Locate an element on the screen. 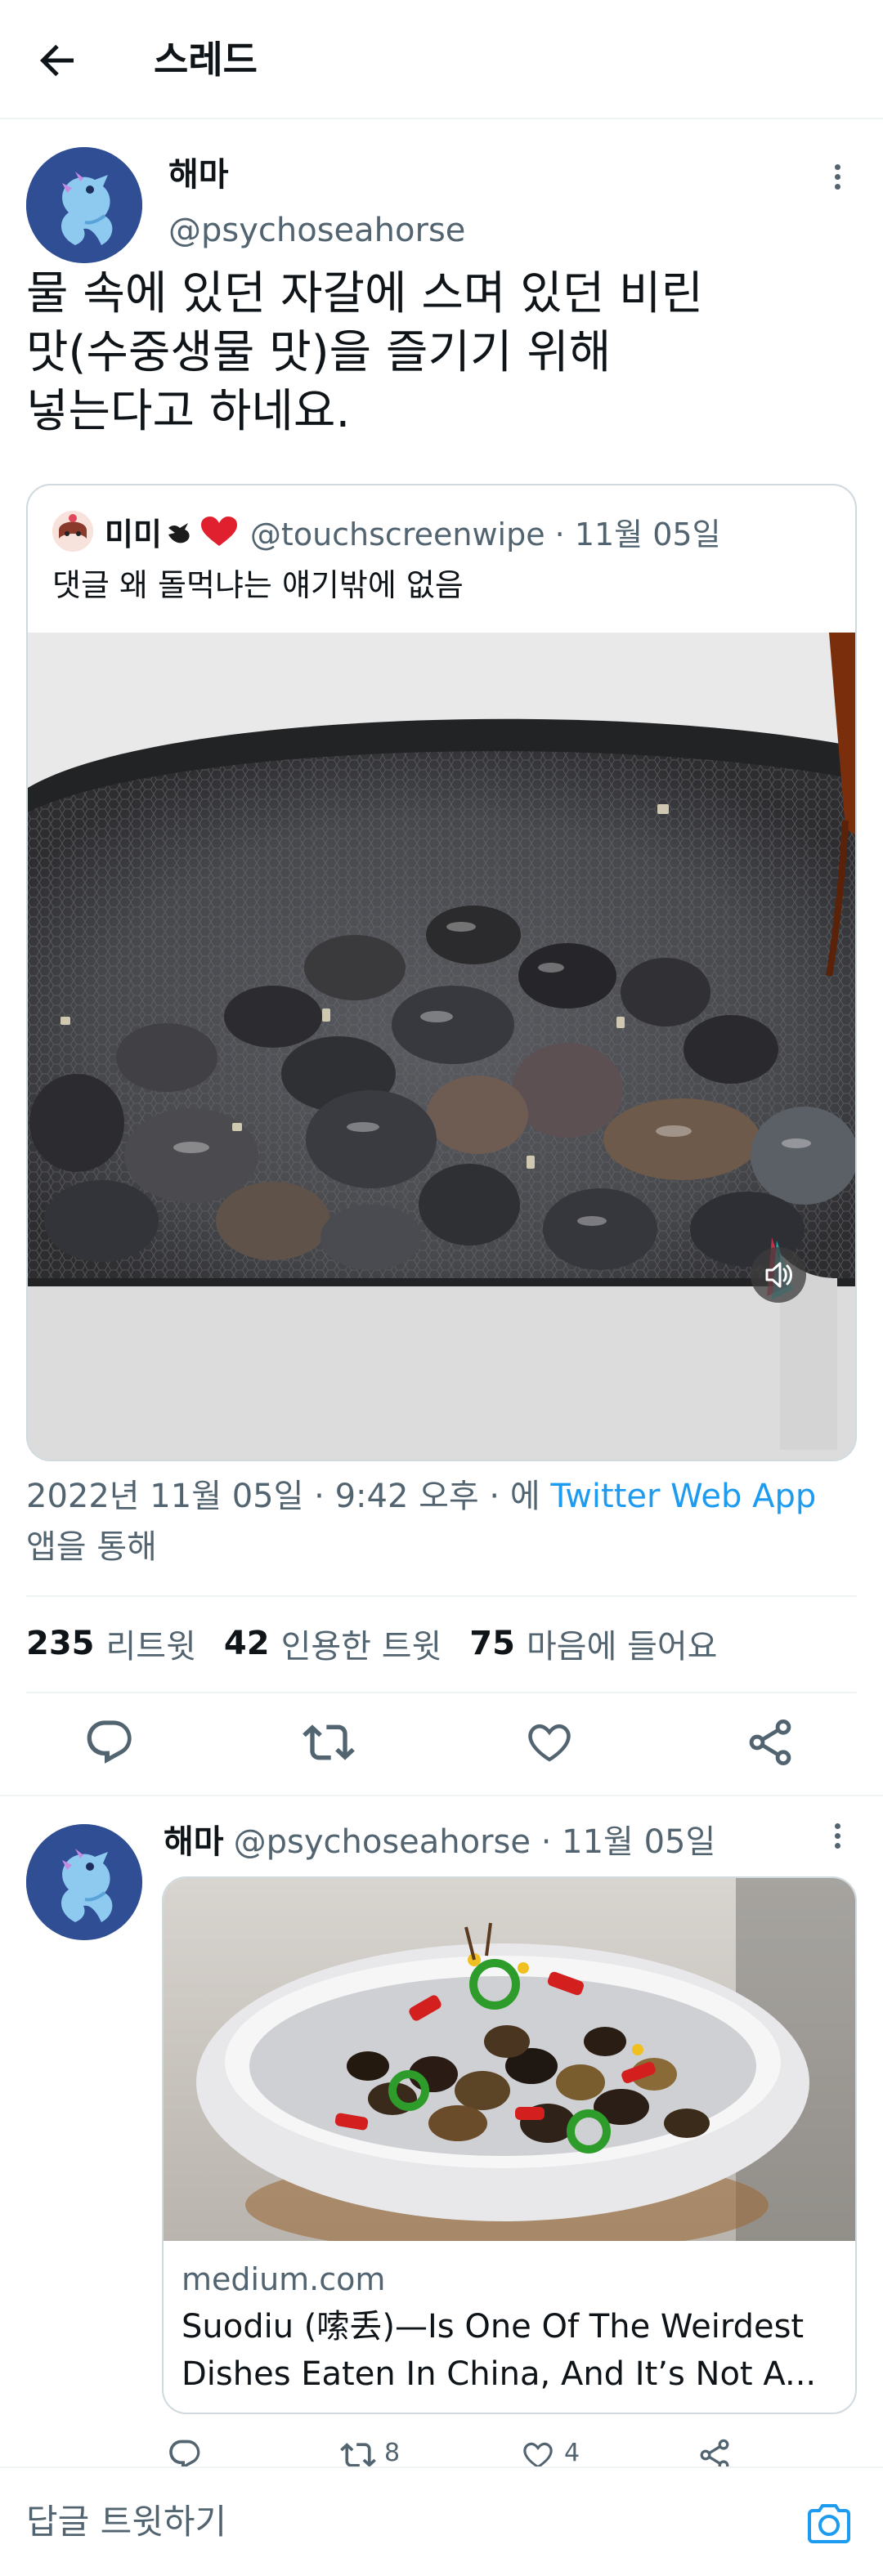 Image resolution: width=883 pixels, height=2576 pixels. page-title: 스레드 is located at coordinates (206, 60).